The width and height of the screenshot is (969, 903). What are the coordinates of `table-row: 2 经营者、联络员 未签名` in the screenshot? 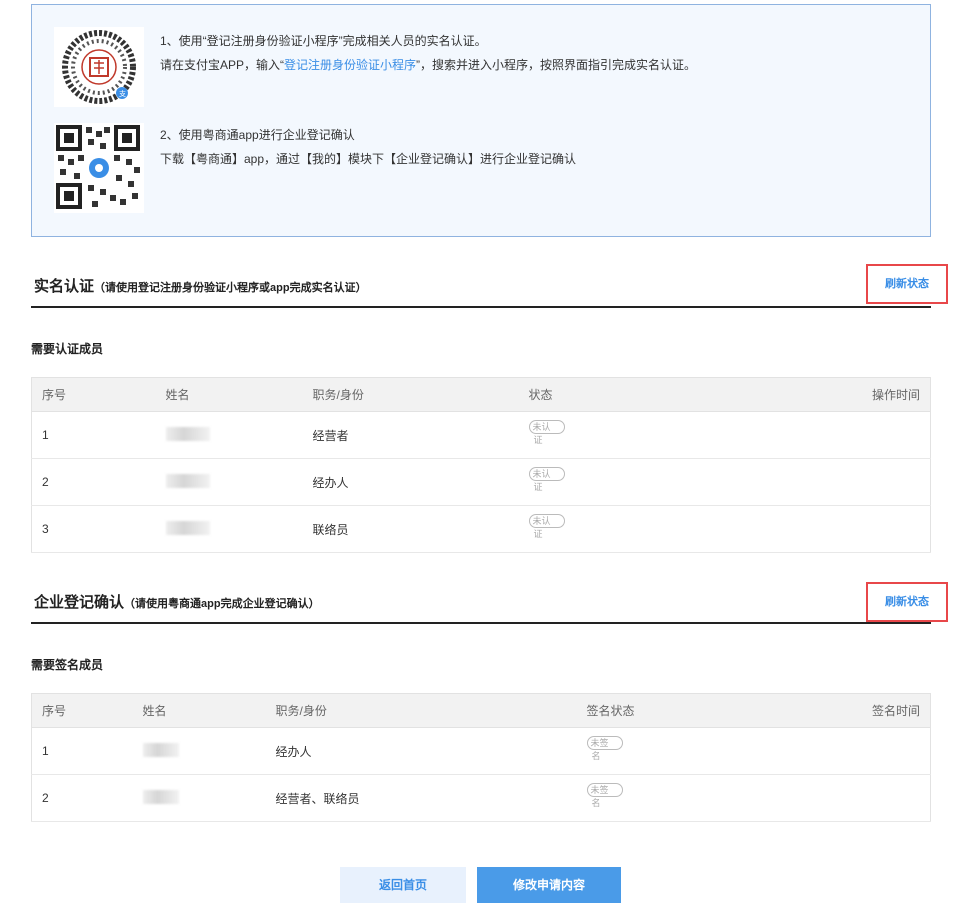 It's located at (481, 798).